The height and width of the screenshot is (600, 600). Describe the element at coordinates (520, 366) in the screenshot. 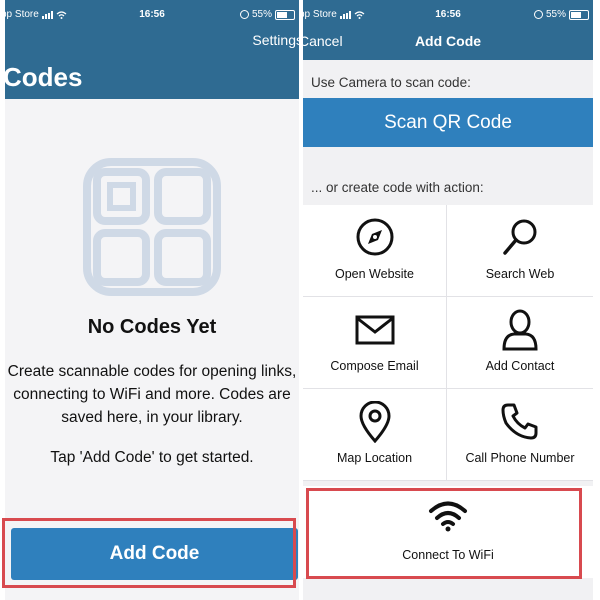

I see `action-label: Add Contact` at that location.